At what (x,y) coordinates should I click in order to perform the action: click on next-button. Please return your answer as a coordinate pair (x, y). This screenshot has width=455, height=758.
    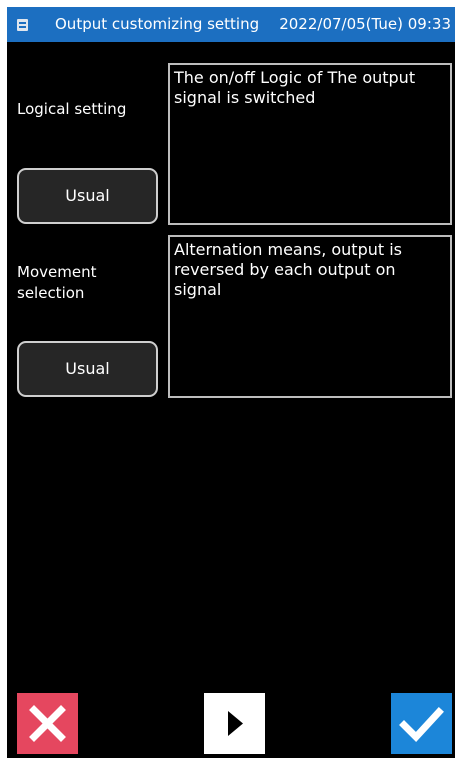
    Looking at the image, I should click on (234, 723).